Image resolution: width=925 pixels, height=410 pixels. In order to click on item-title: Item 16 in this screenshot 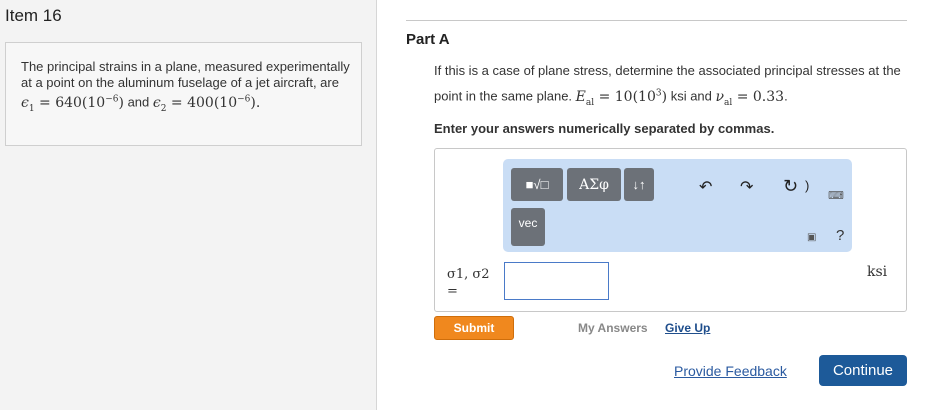, I will do `click(33, 15)`.